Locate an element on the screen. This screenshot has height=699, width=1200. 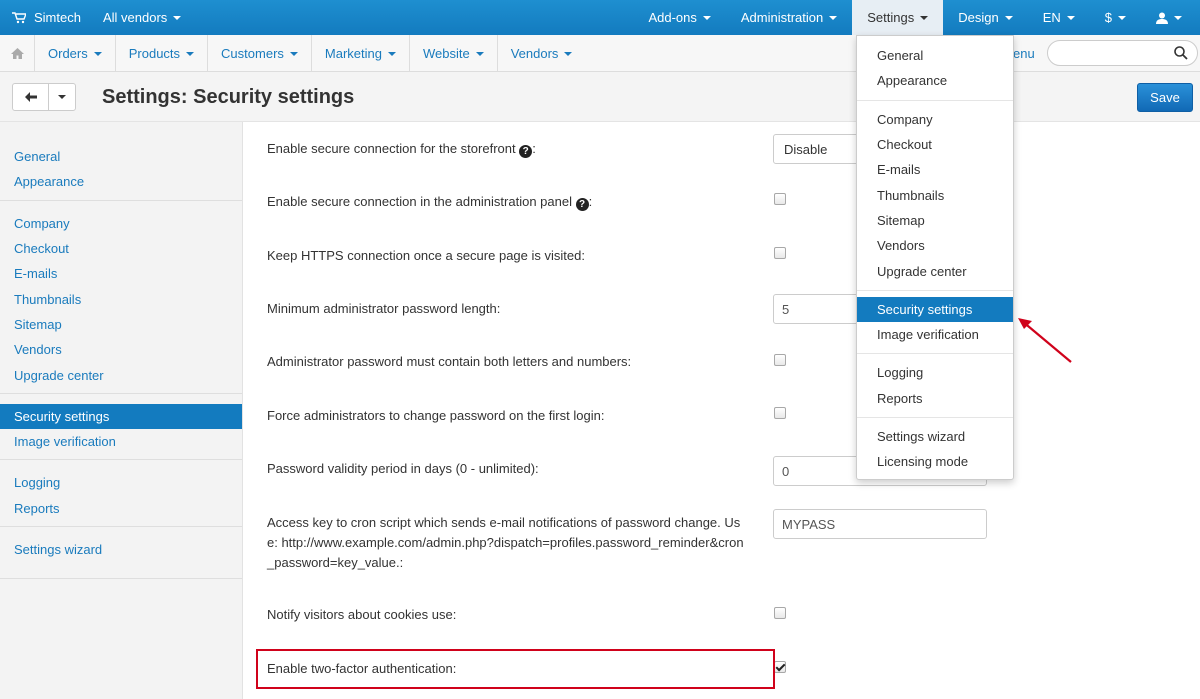
dropdown-item-emails: E-mails is located at coordinates (935, 169).